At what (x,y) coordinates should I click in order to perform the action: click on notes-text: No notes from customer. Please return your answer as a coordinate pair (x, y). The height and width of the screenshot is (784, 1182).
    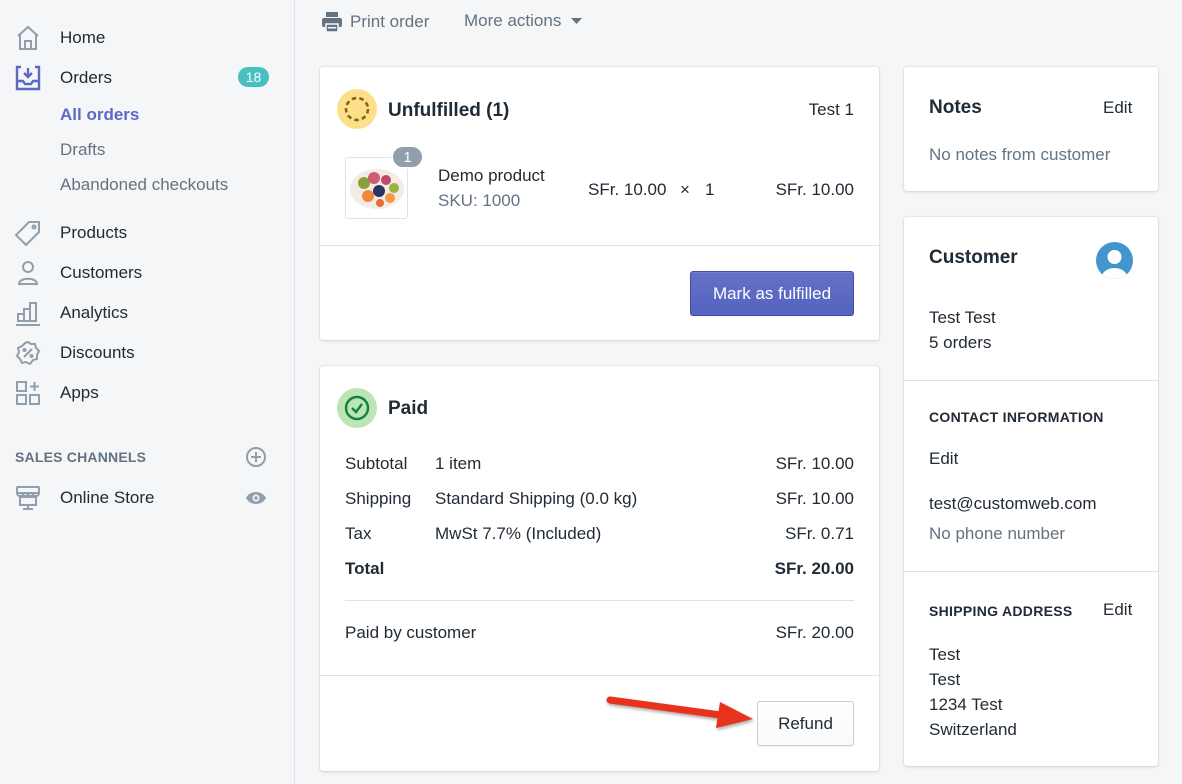
    Looking at the image, I should click on (1020, 154).